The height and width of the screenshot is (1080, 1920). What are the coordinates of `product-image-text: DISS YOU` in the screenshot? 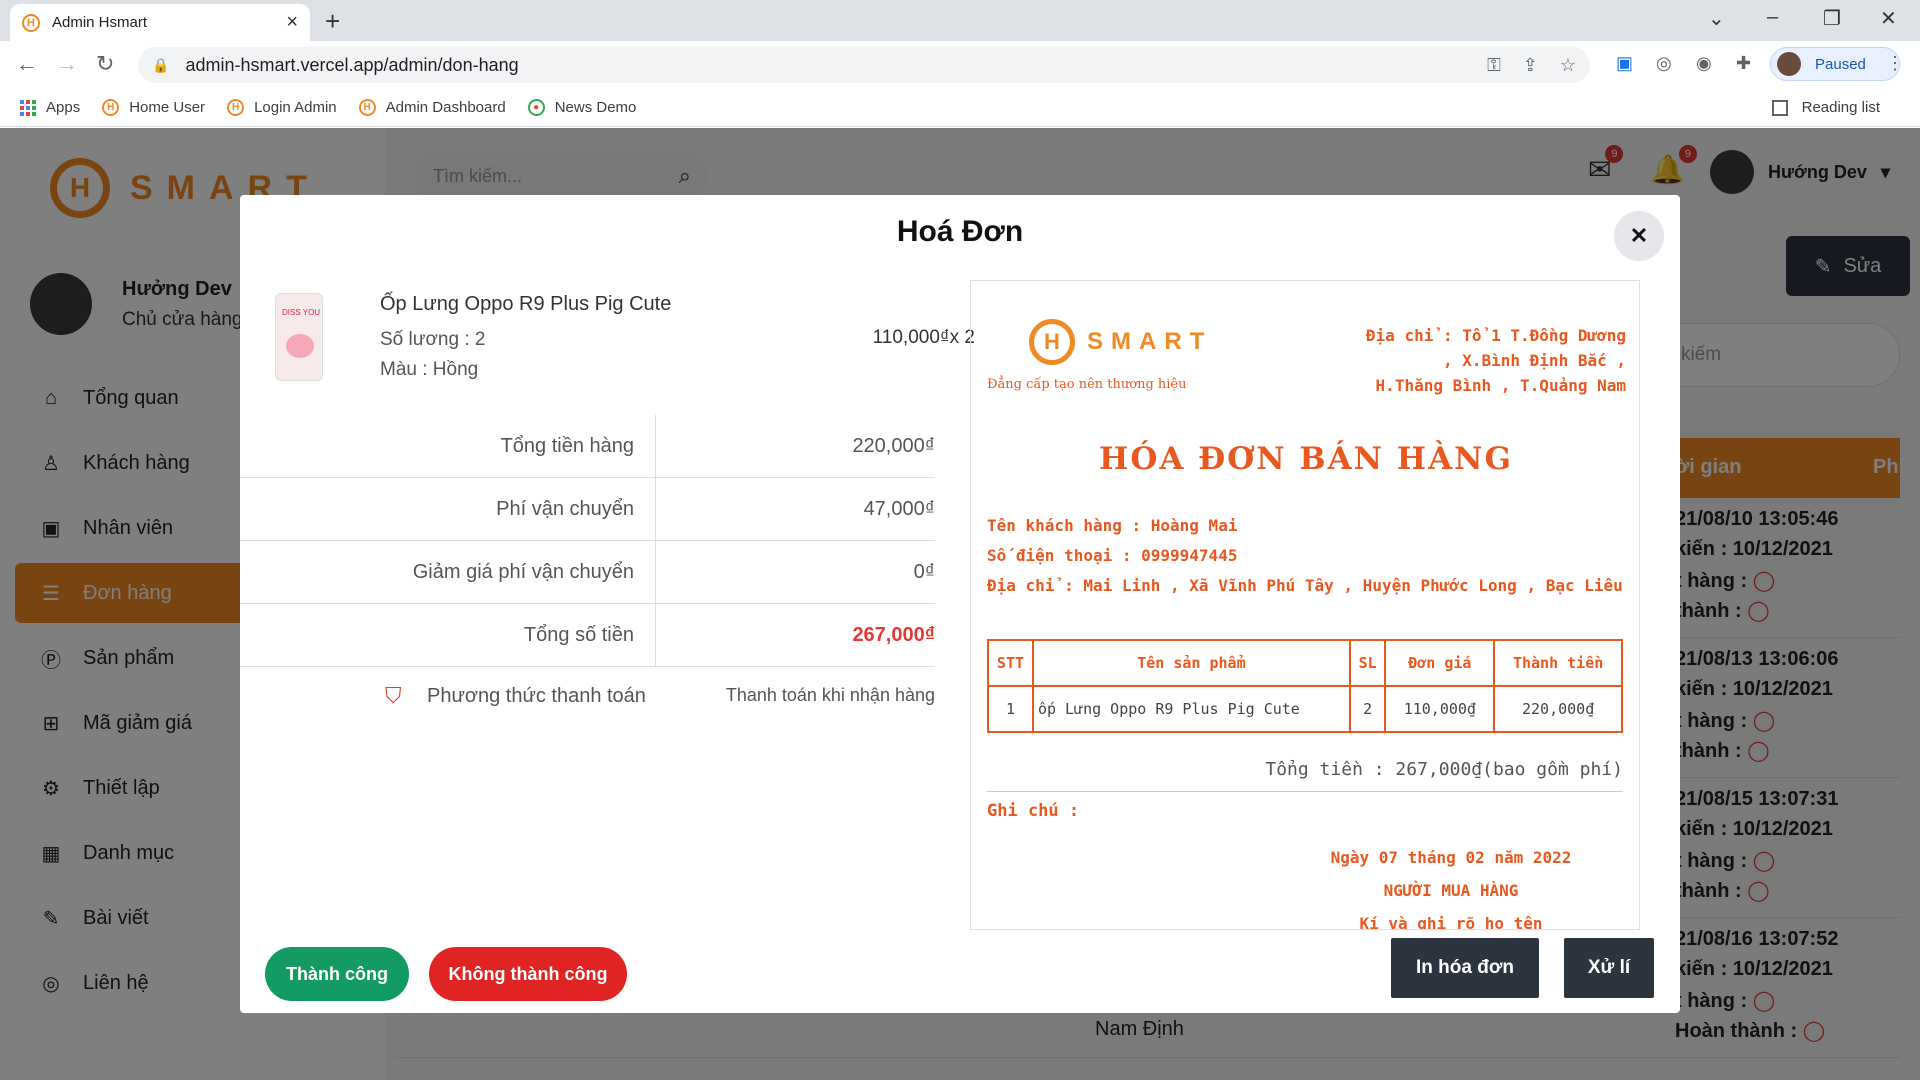 It's located at (301, 312).